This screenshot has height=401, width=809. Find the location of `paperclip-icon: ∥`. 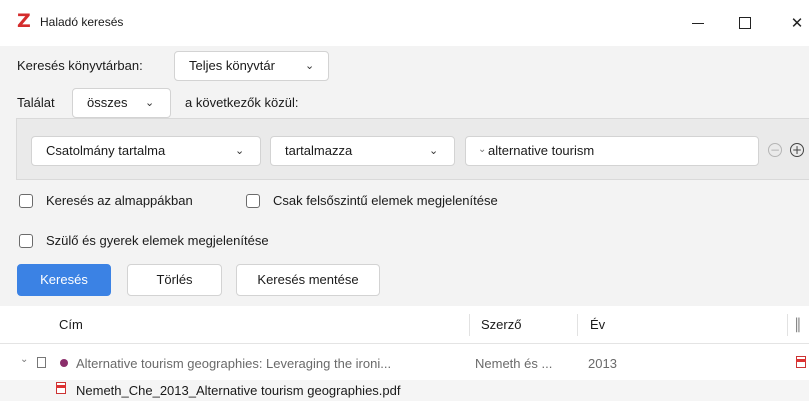

paperclip-icon: ∥ is located at coordinates (798, 324).